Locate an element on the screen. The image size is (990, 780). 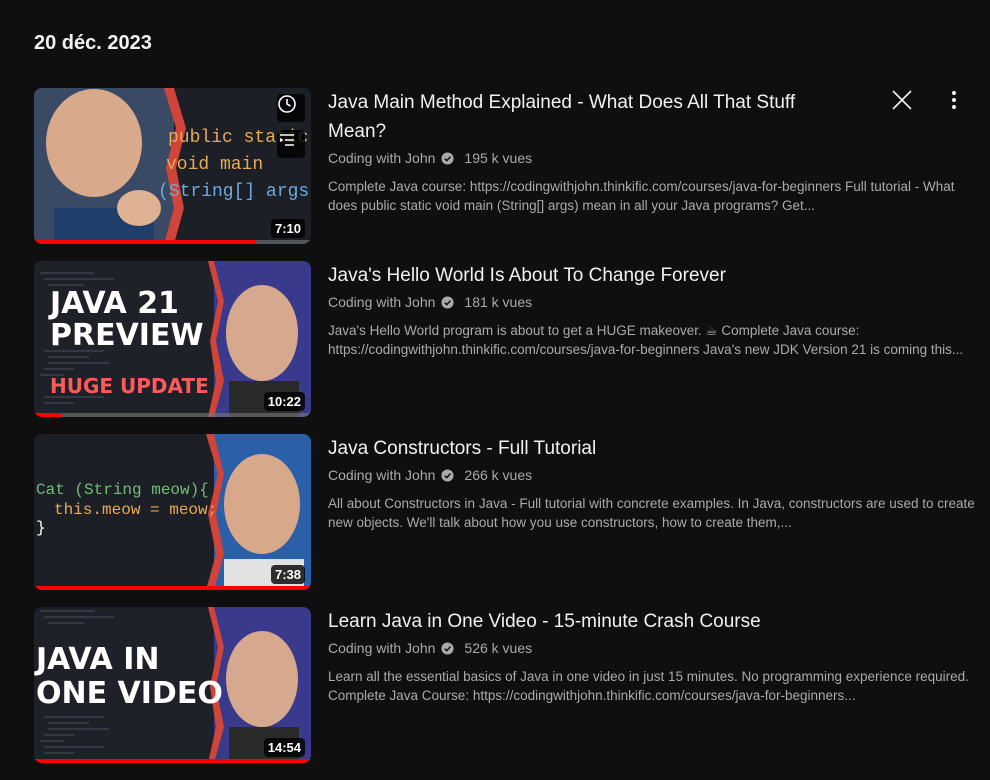
video-duration: 7:38 is located at coordinates (287, 574).